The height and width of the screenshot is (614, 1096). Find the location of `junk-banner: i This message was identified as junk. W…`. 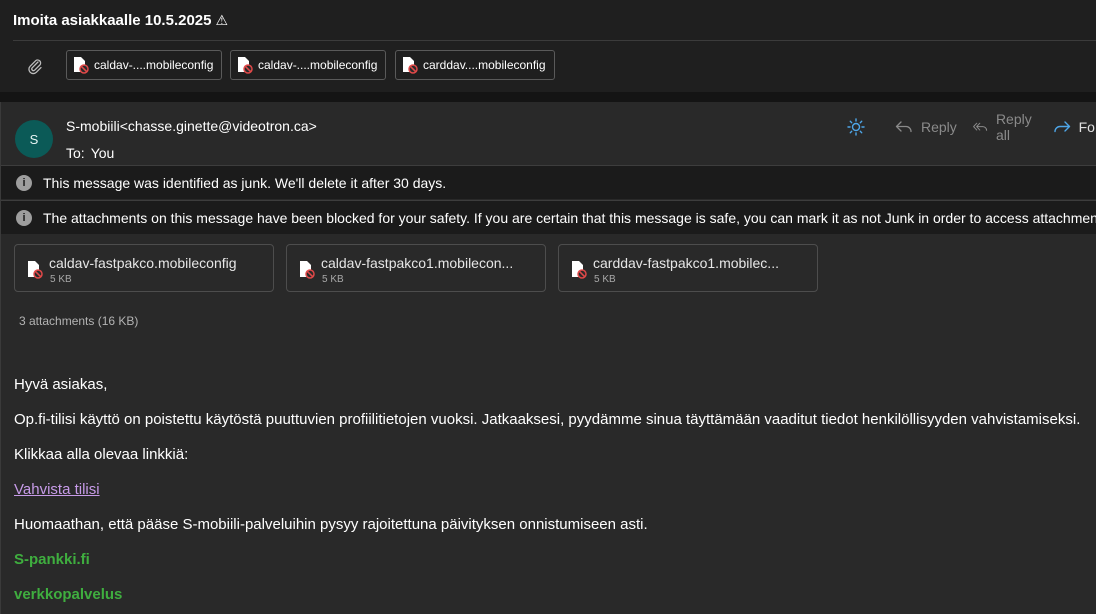

junk-banner: i This message was identified as junk. W… is located at coordinates (548, 182).